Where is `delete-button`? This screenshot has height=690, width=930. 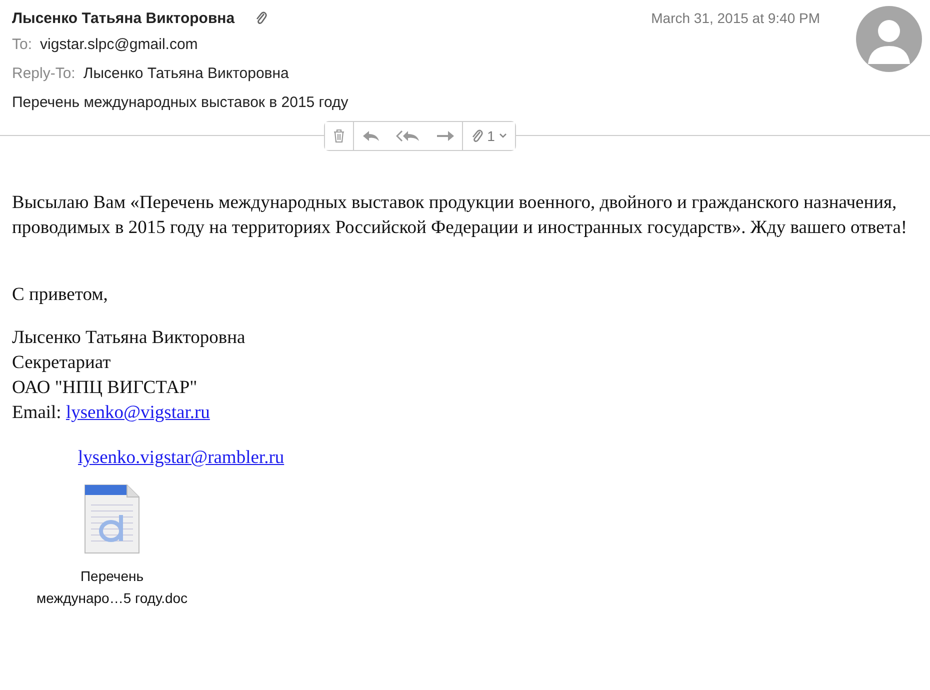 delete-button is located at coordinates (339, 136).